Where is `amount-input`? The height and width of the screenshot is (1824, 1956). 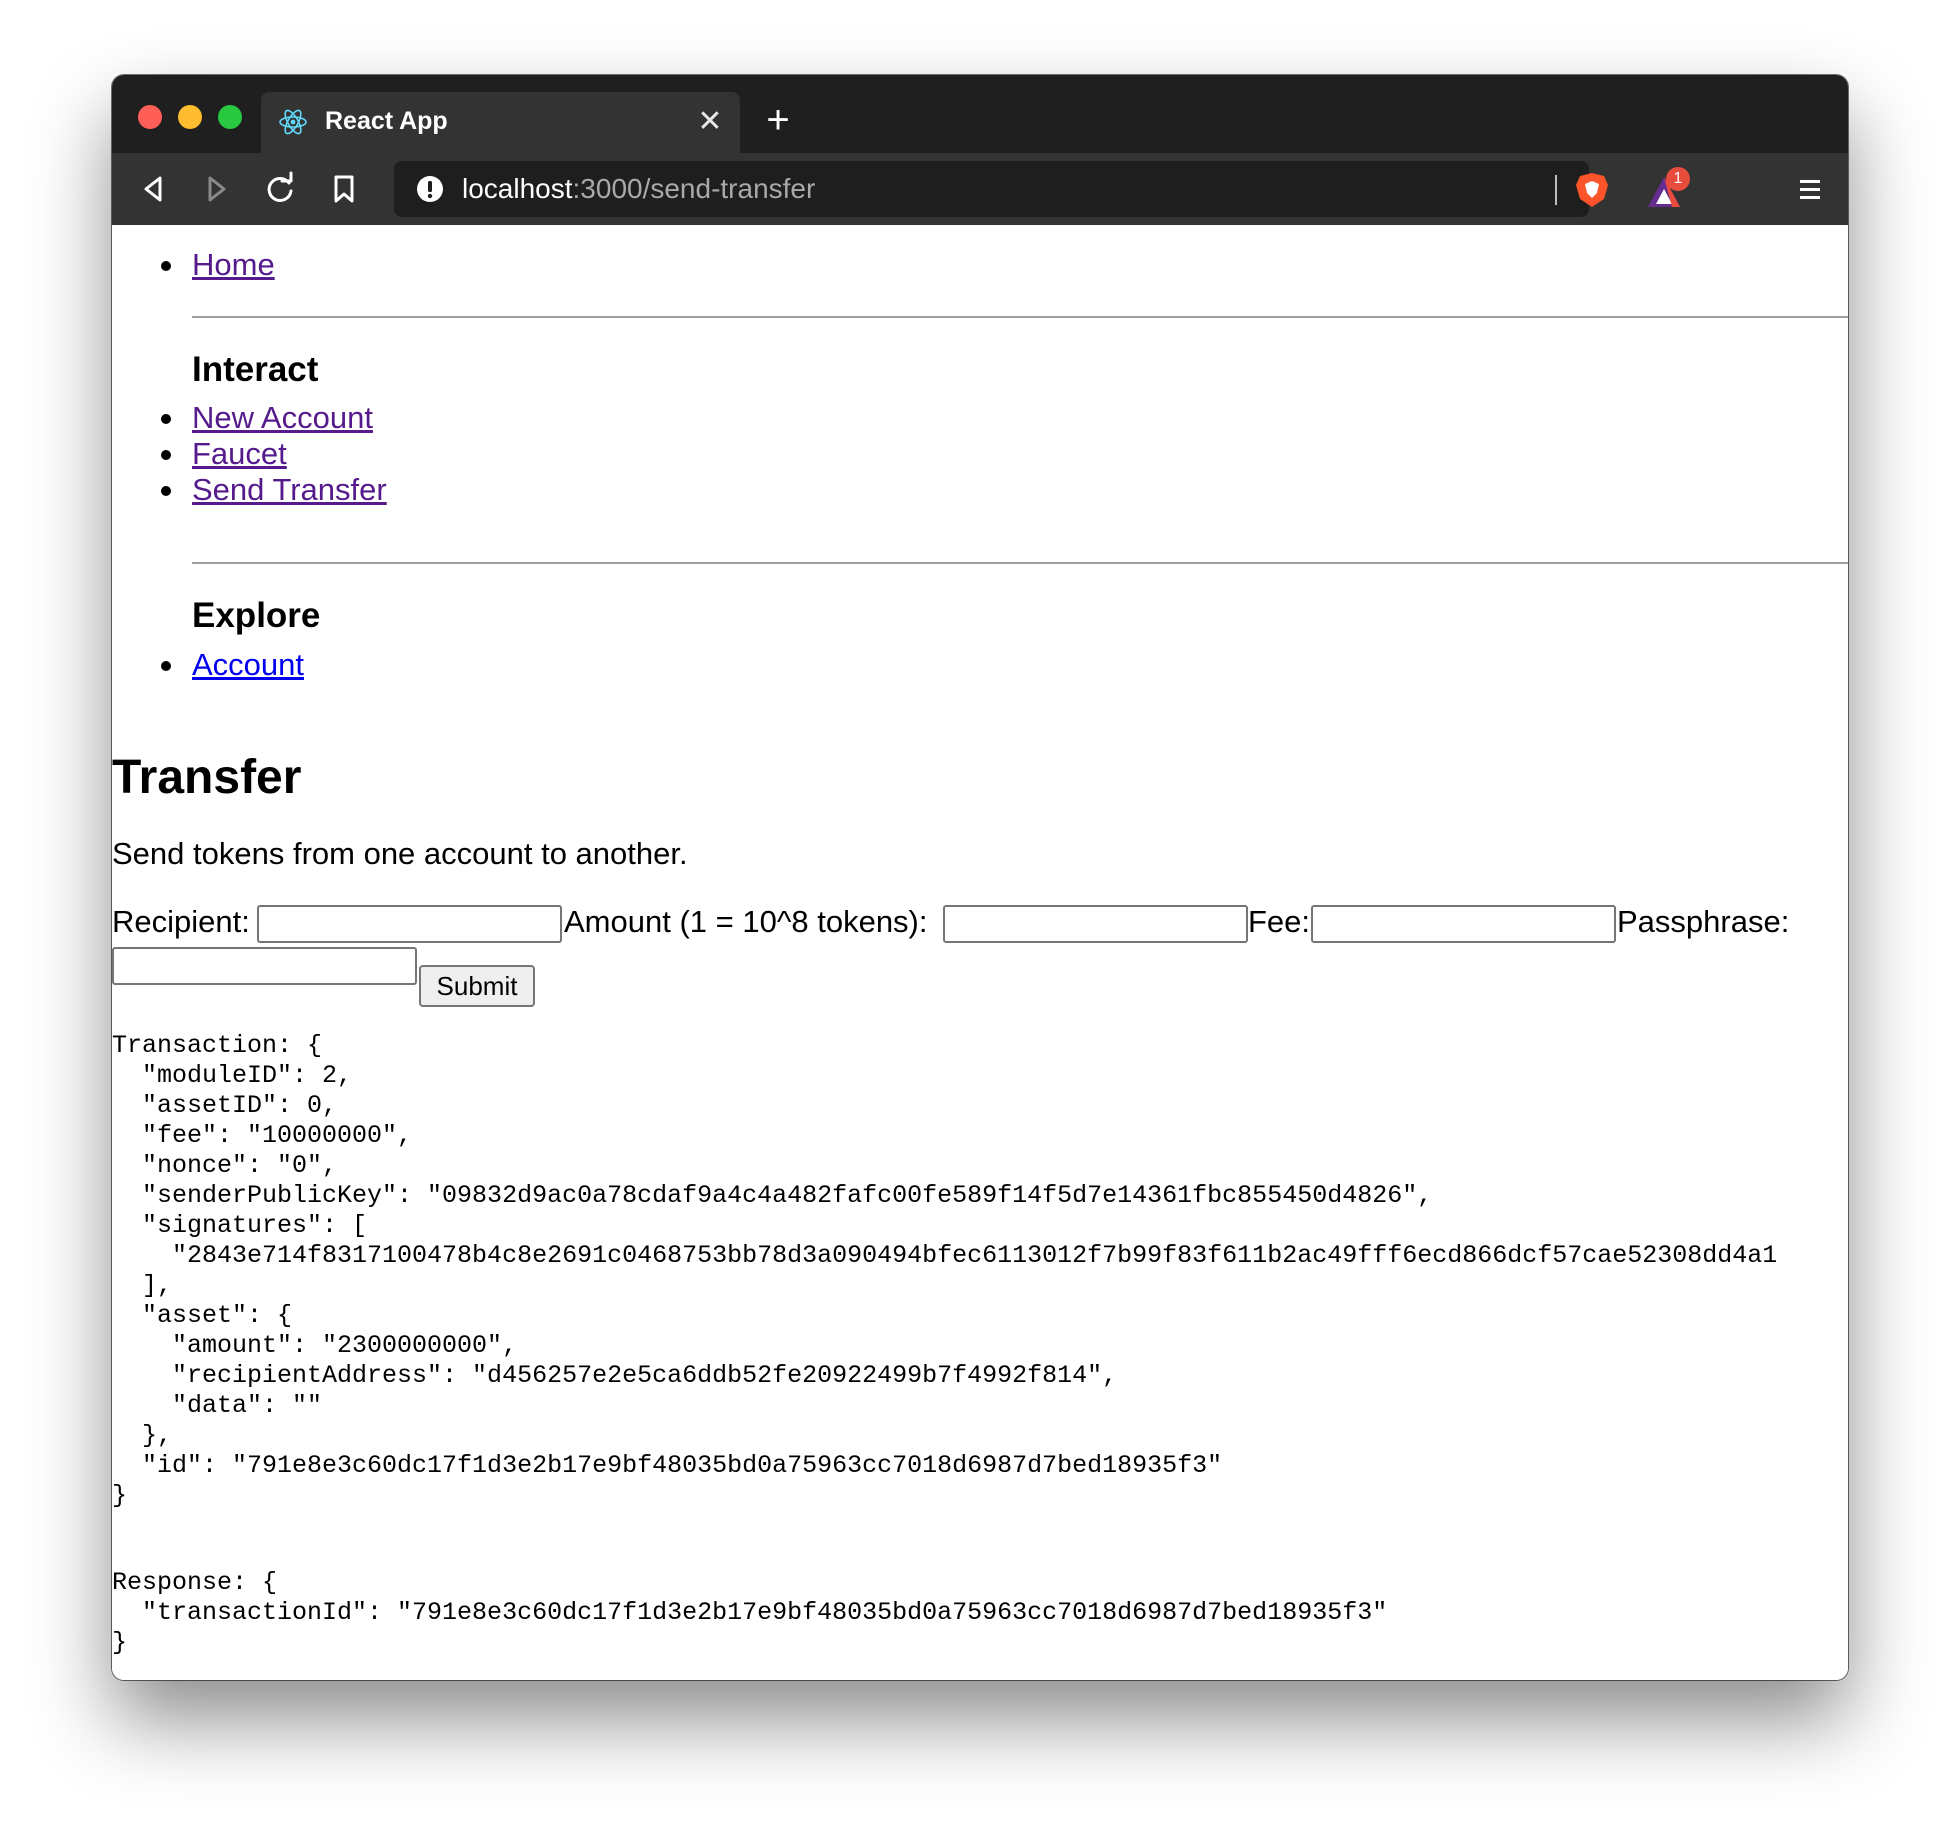
amount-input is located at coordinates (1095, 924).